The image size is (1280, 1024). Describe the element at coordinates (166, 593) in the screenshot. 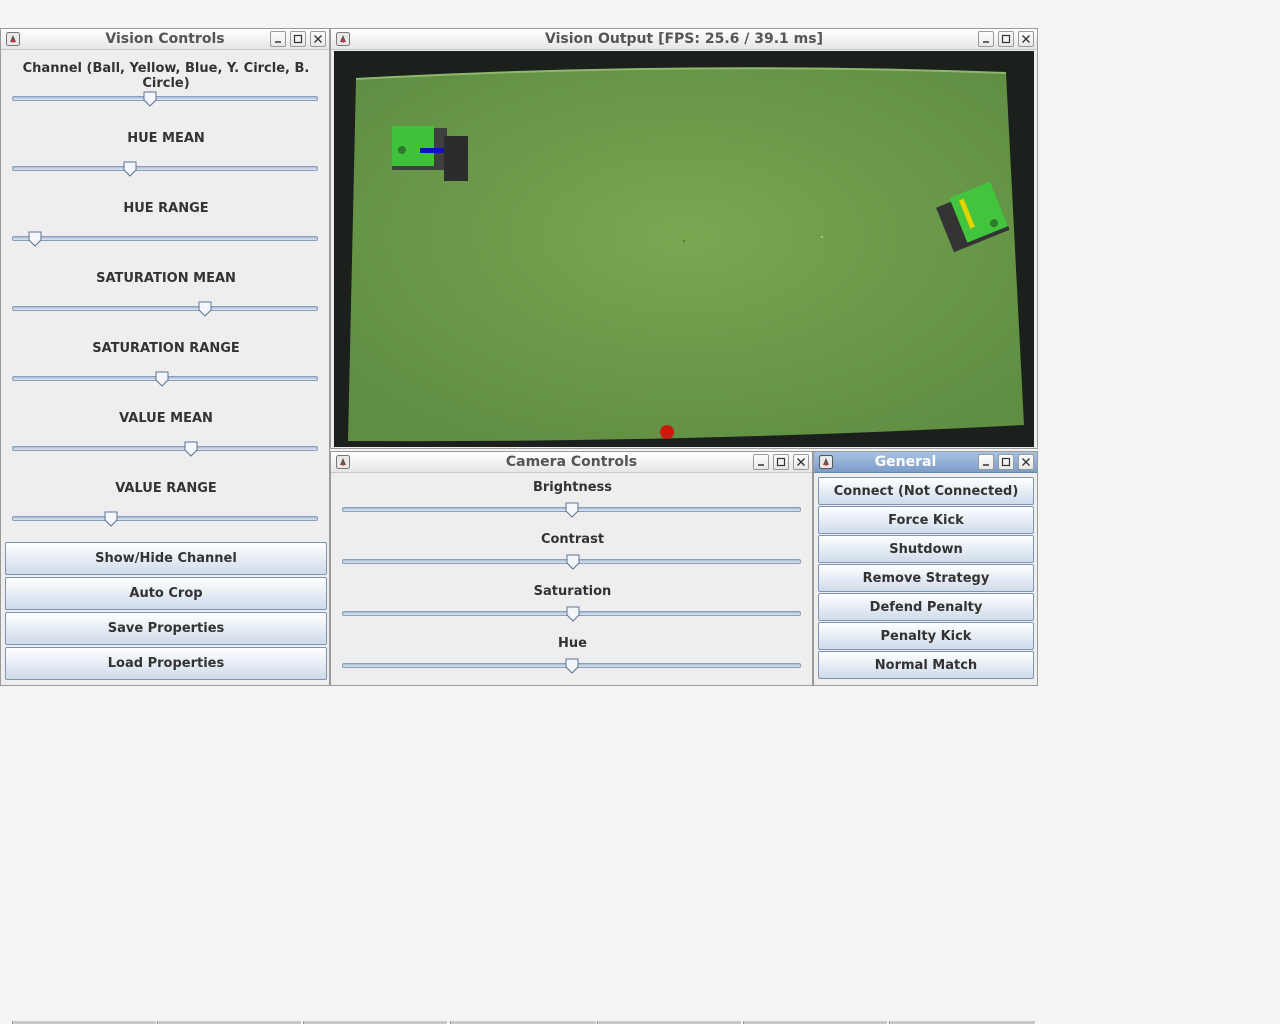

I see `auto-crop-button: Auto Crop` at that location.